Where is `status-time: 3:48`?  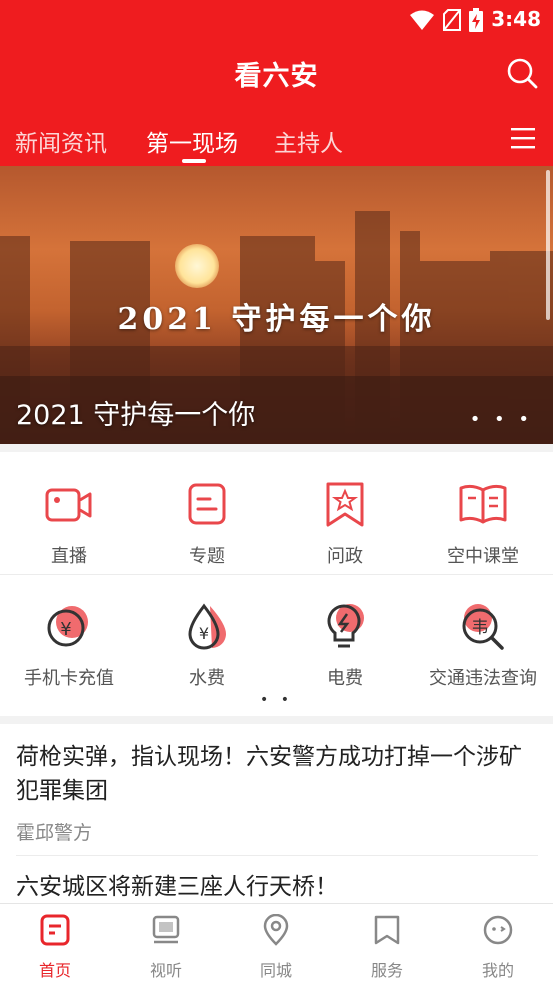 status-time: 3:48 is located at coordinates (516, 19).